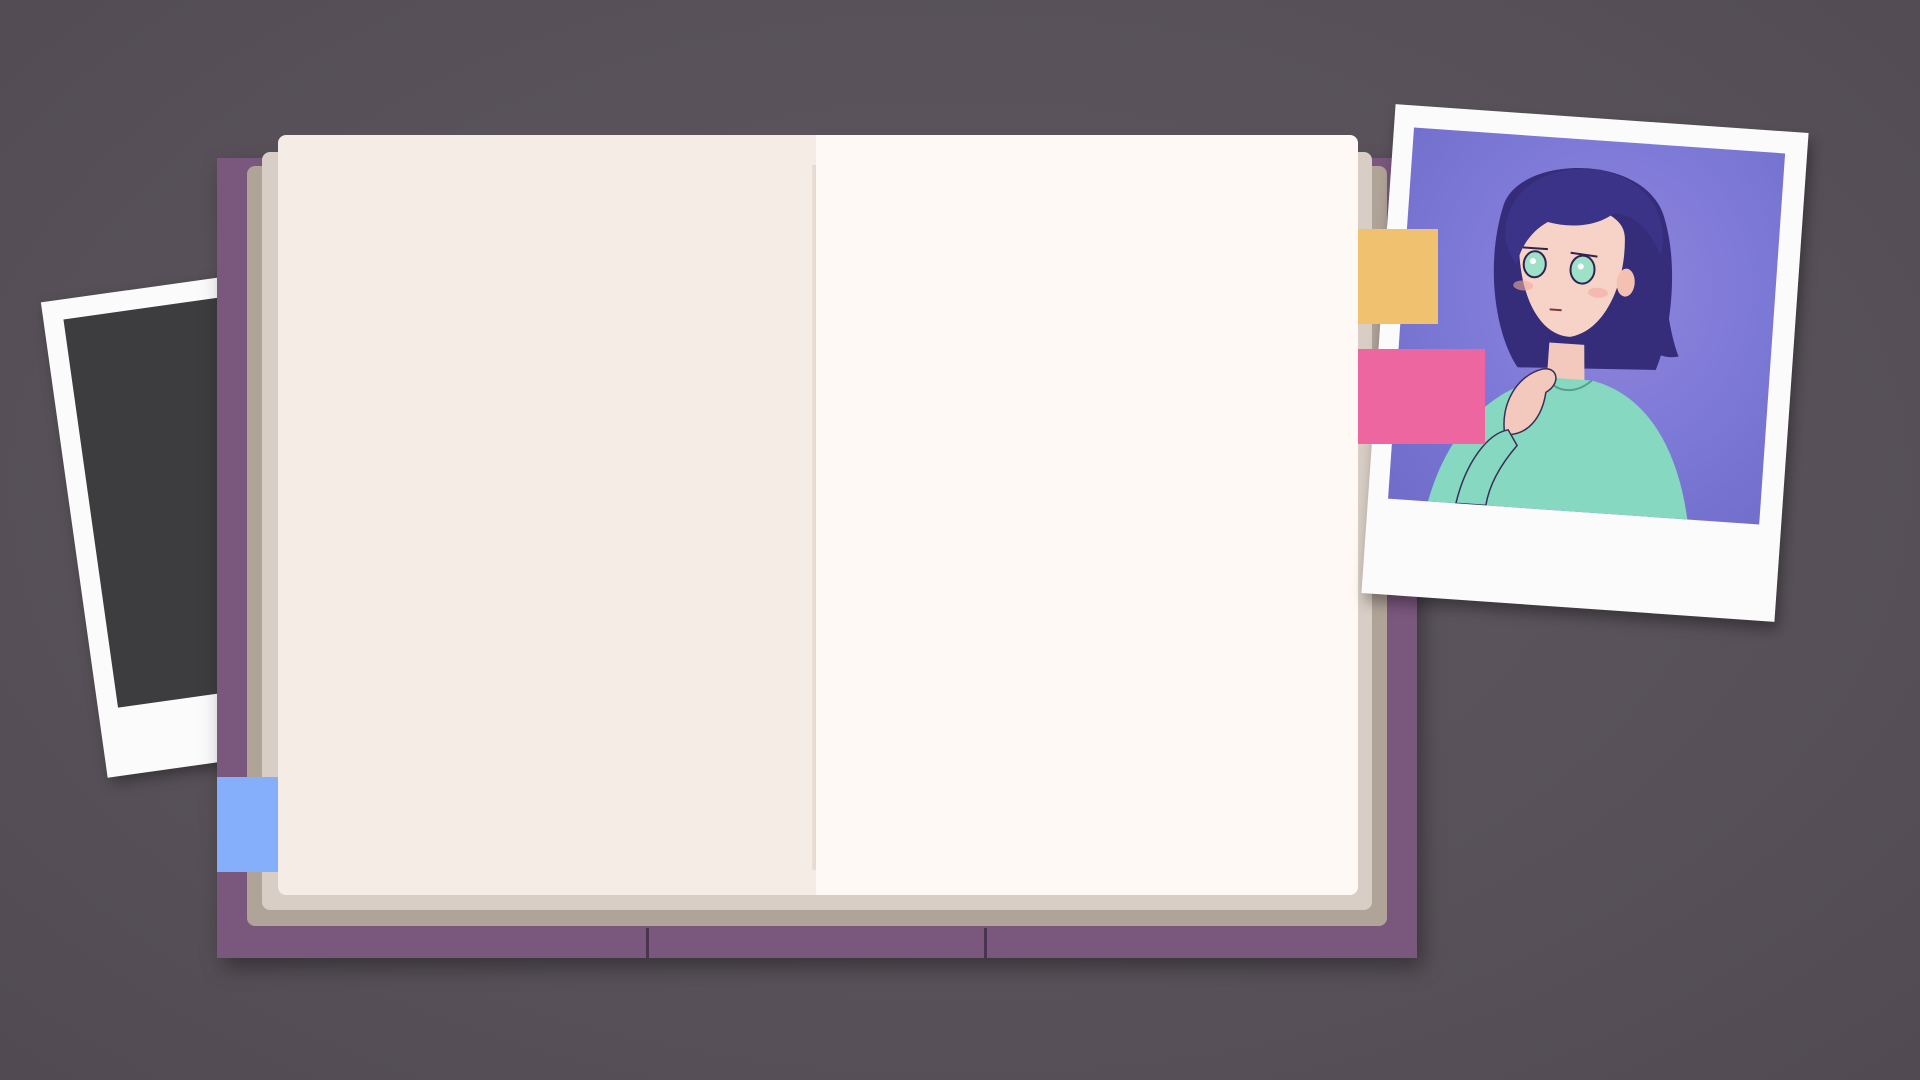  What do you see at coordinates (814, 517) in the screenshot?
I see `notebook-gutter` at bounding box center [814, 517].